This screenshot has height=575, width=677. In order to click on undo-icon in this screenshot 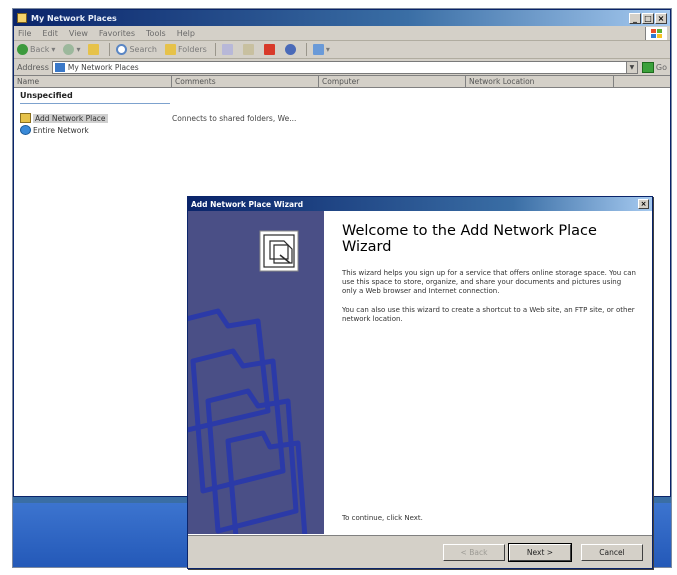, I will do `click(290, 49)`.